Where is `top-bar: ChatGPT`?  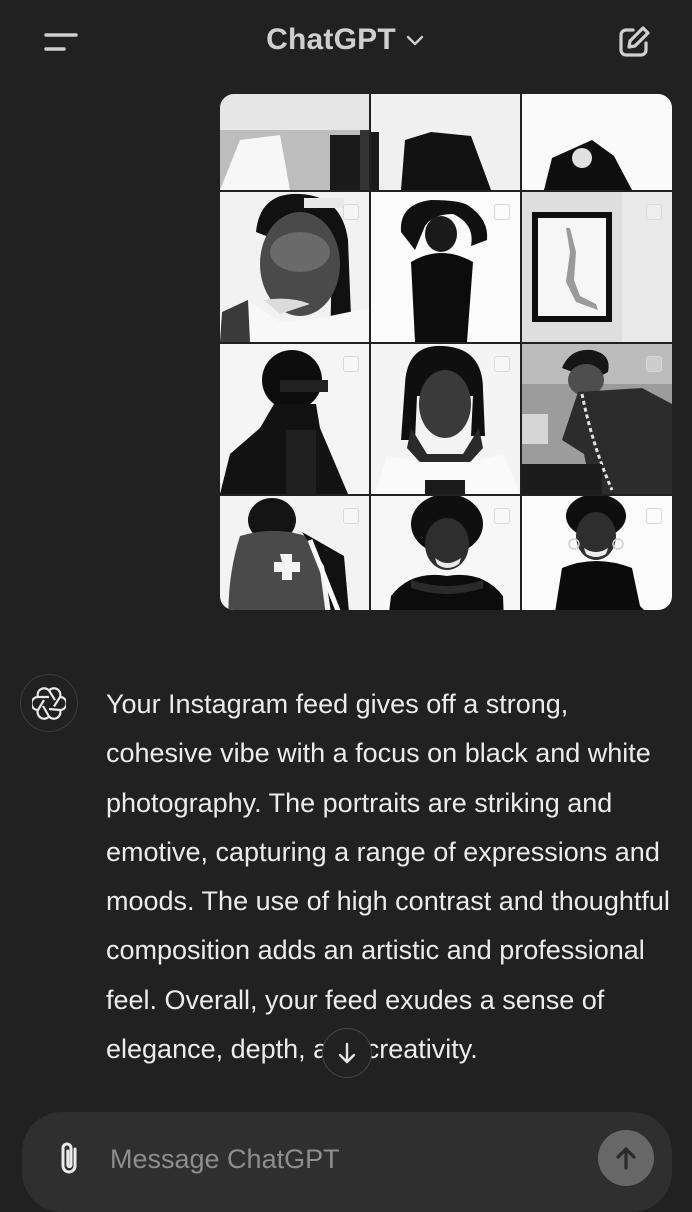
top-bar: ChatGPT is located at coordinates (346, 41).